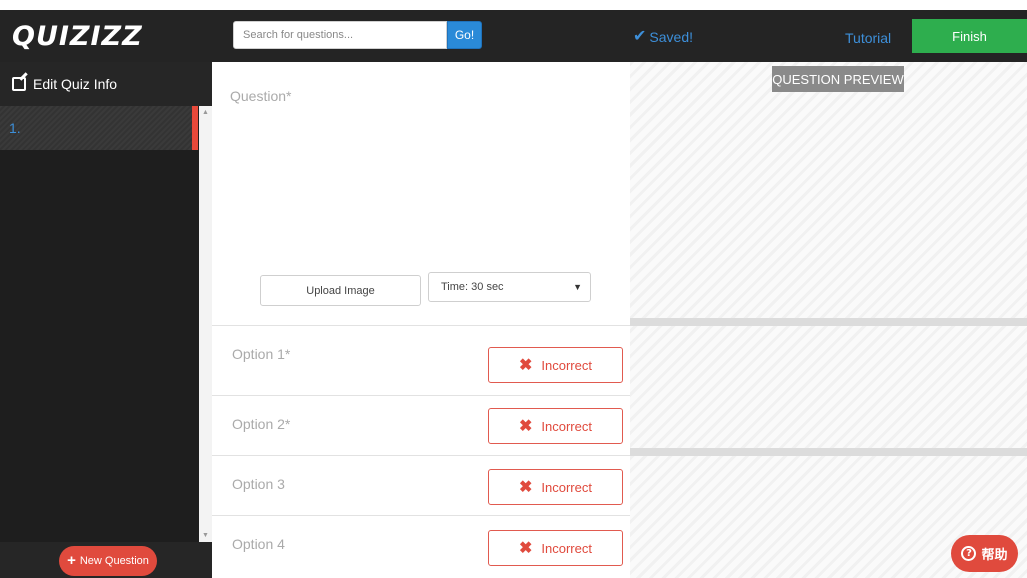 This screenshot has width=1027, height=578. Describe the element at coordinates (421, 485) in the screenshot. I see `option-row: Option 3 ✖ Incorrect` at that location.